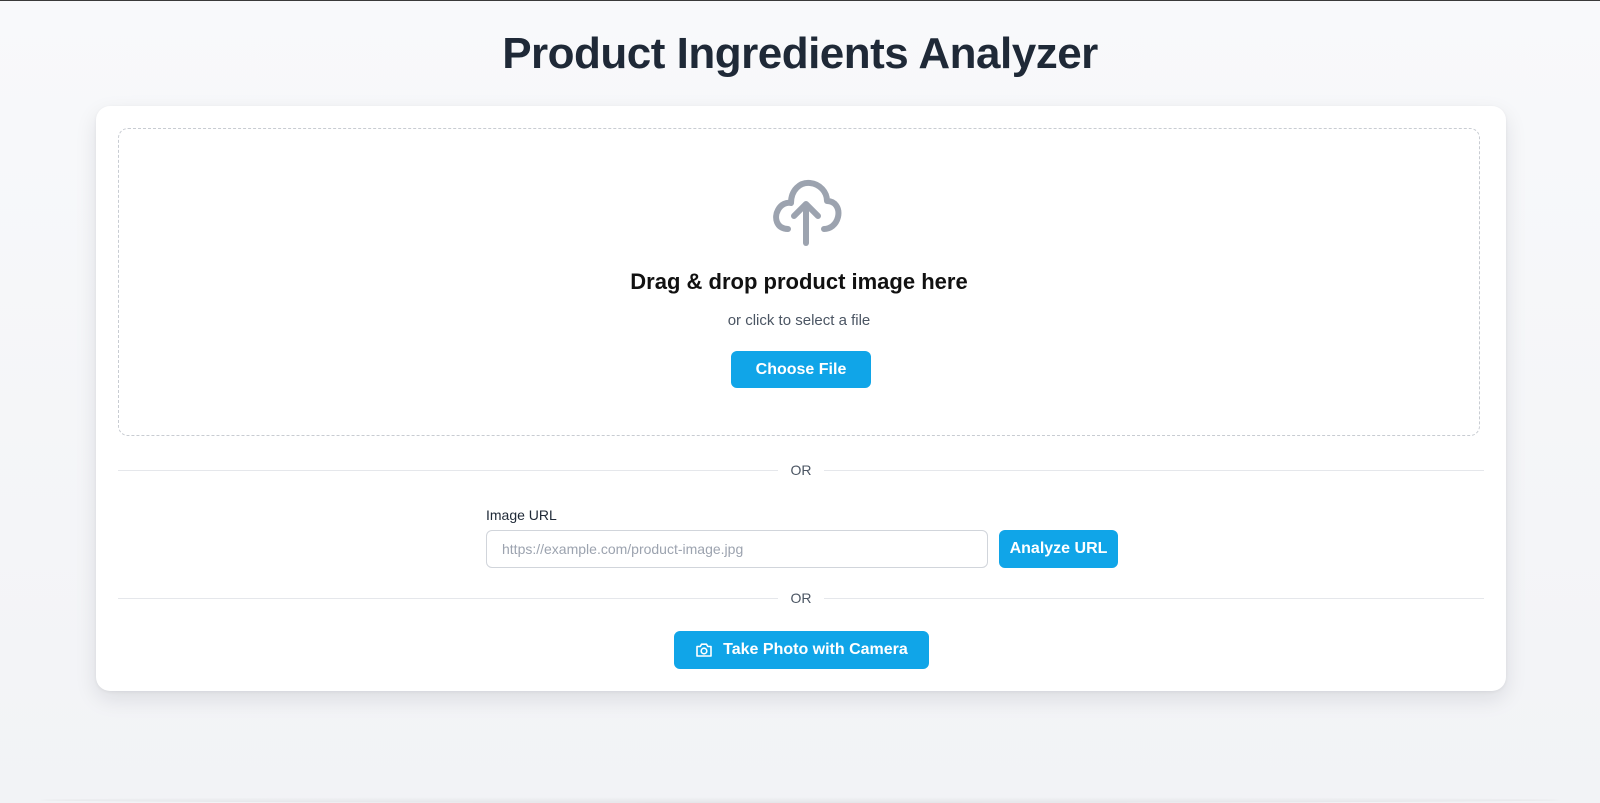  What do you see at coordinates (521, 515) in the screenshot?
I see `image-url-label: Image URL` at bounding box center [521, 515].